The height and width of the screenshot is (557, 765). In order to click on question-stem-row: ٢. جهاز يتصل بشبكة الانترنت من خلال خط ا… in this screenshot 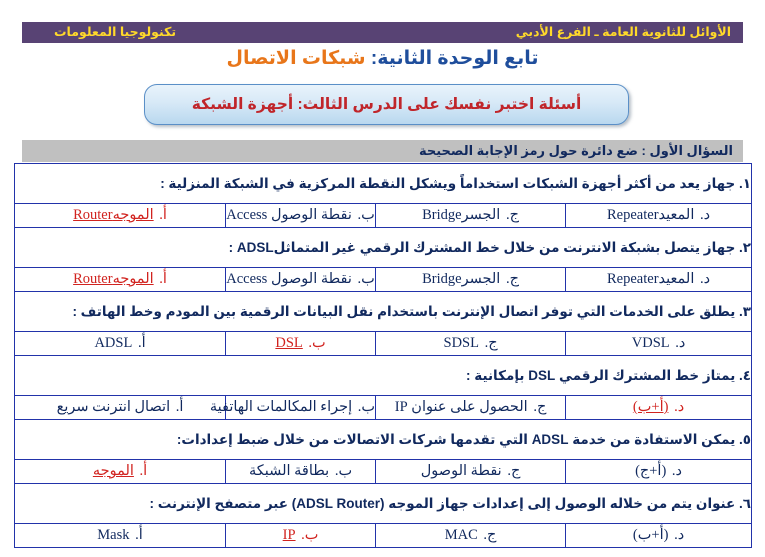, I will do `click(383, 247)`.